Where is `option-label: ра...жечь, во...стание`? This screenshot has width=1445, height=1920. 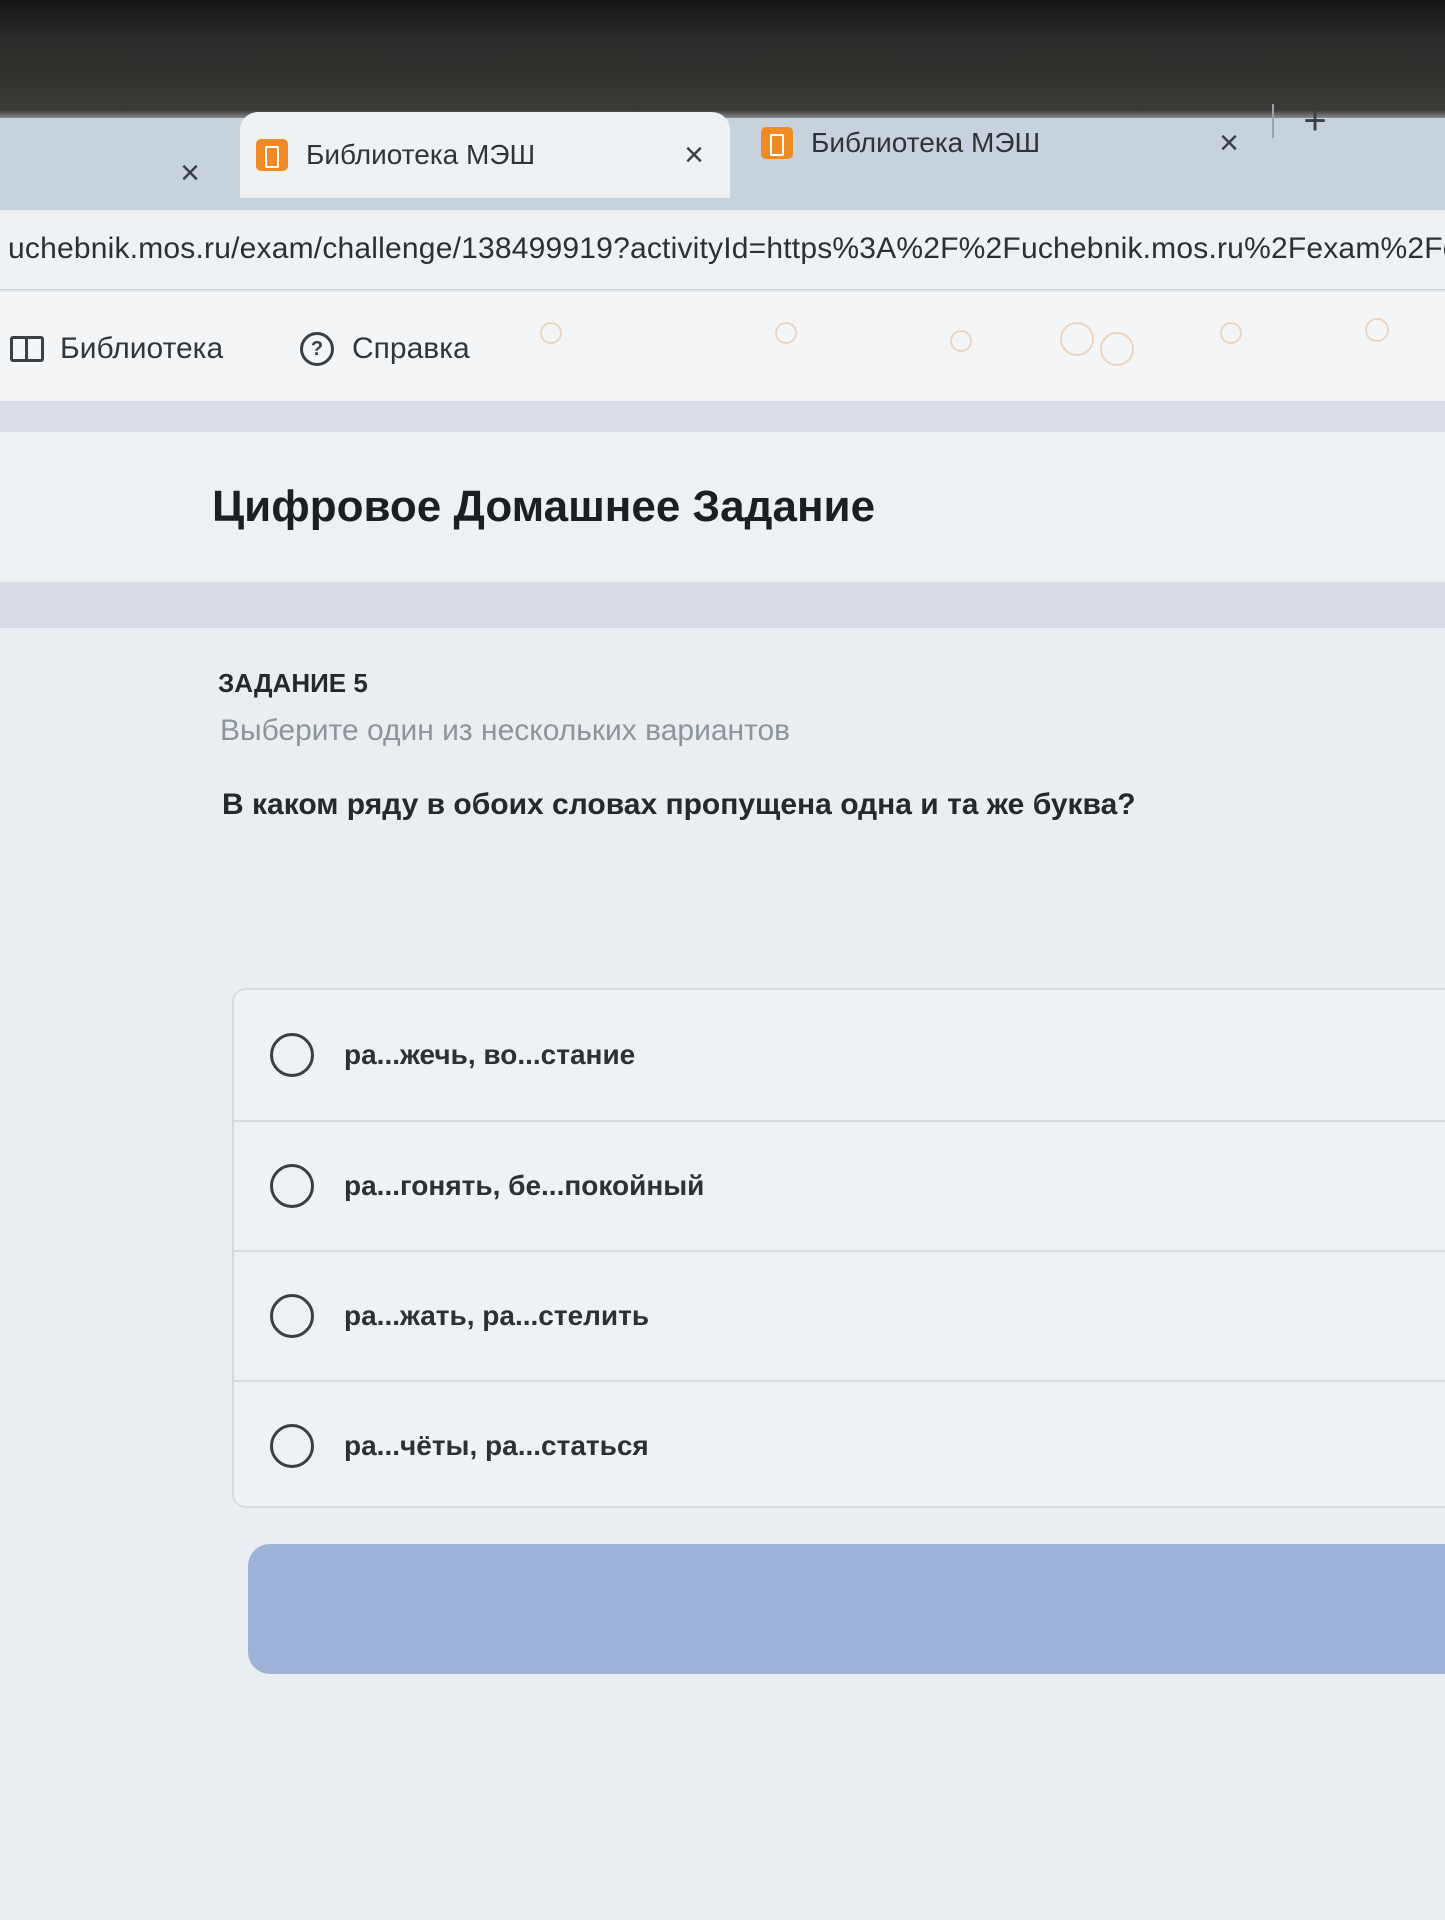
option-label: ра...жечь, во...стание is located at coordinates (490, 1054).